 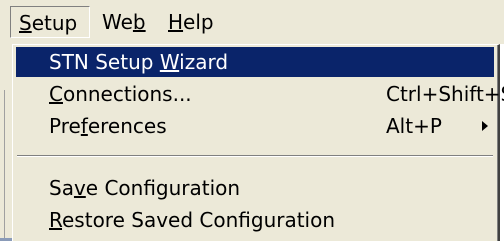 What do you see at coordinates (255, 156) in the screenshot?
I see `menu-separator` at bounding box center [255, 156].